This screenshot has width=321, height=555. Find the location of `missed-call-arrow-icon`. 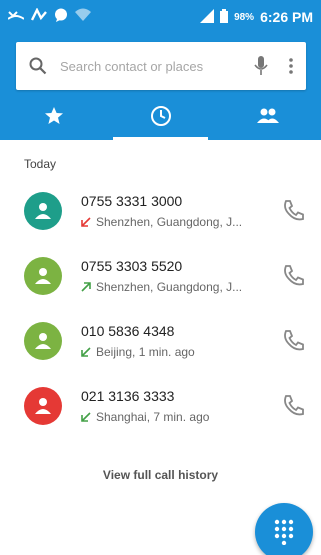

missed-call-arrow-icon is located at coordinates (86, 221).